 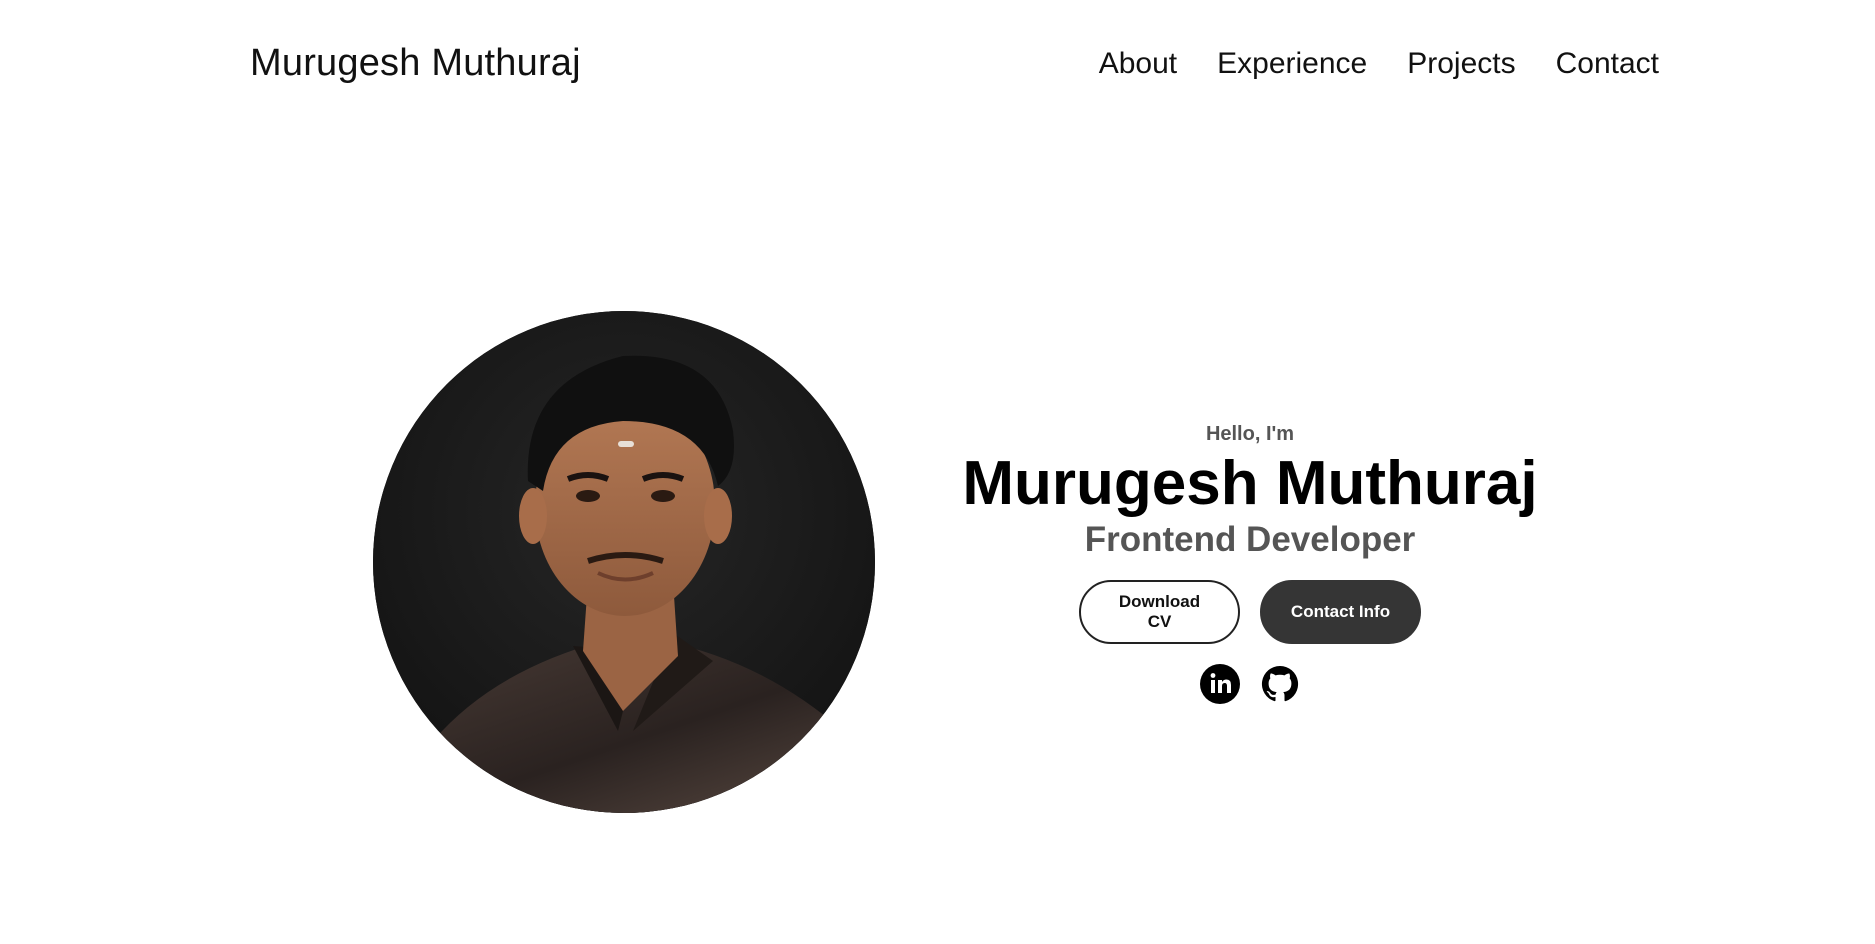 I want to click on linkedin-icon, so click(x=1220, y=684).